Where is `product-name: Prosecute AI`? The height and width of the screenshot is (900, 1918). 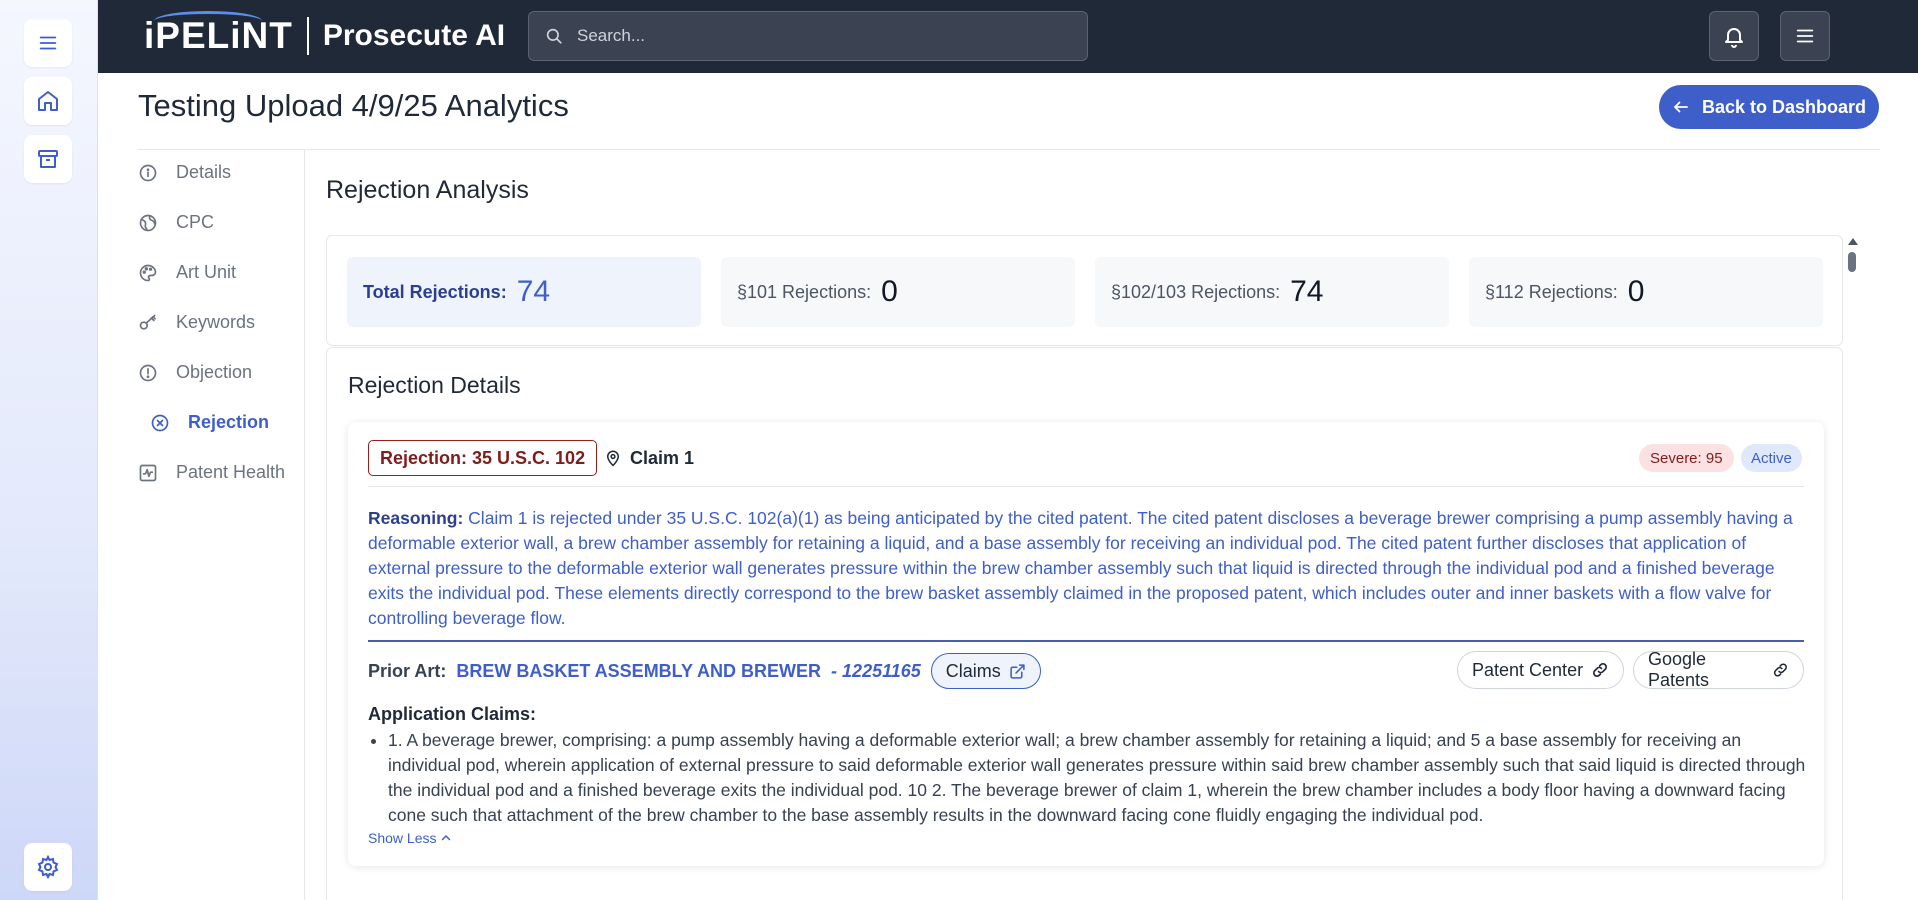 product-name: Prosecute AI is located at coordinates (414, 35).